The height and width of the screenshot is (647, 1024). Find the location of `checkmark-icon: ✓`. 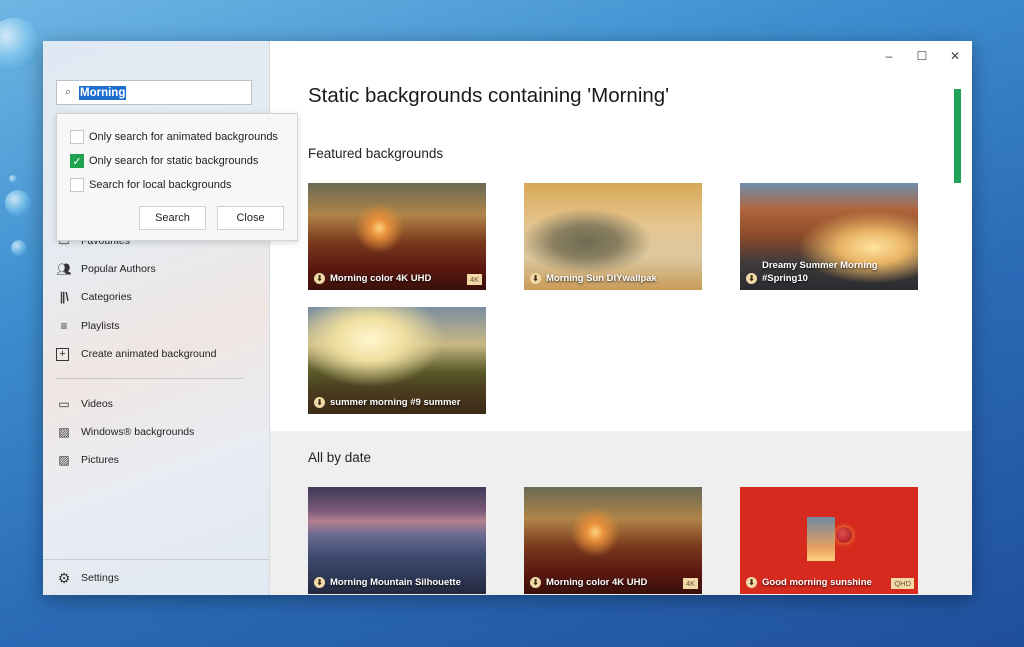

checkmark-icon: ✓ is located at coordinates (77, 161).